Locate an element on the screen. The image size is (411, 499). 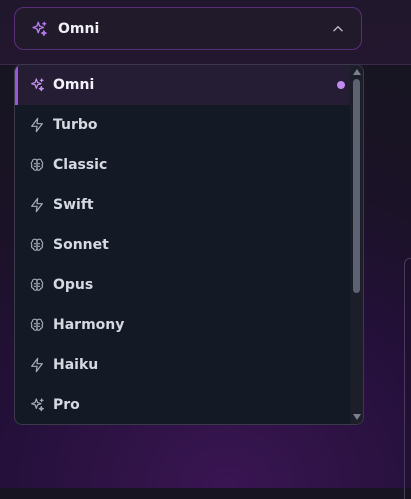
model-option-sonnet: Sonnet is located at coordinates (183, 245).